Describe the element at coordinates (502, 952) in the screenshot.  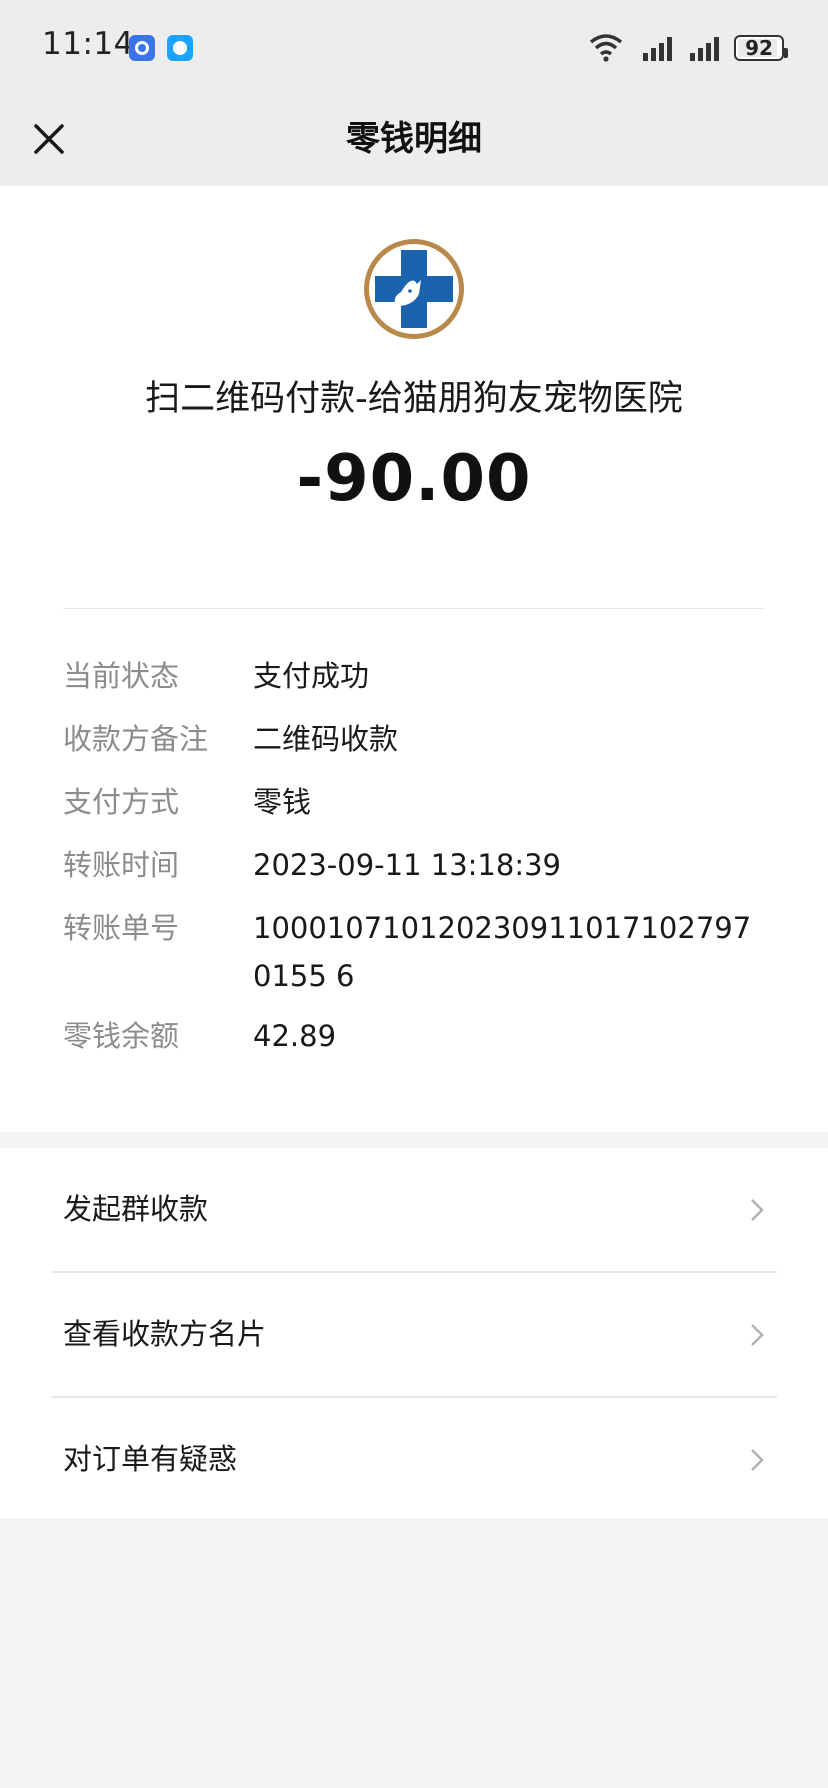
I see `detail-value: 1000107101202309110171027970155 6` at that location.